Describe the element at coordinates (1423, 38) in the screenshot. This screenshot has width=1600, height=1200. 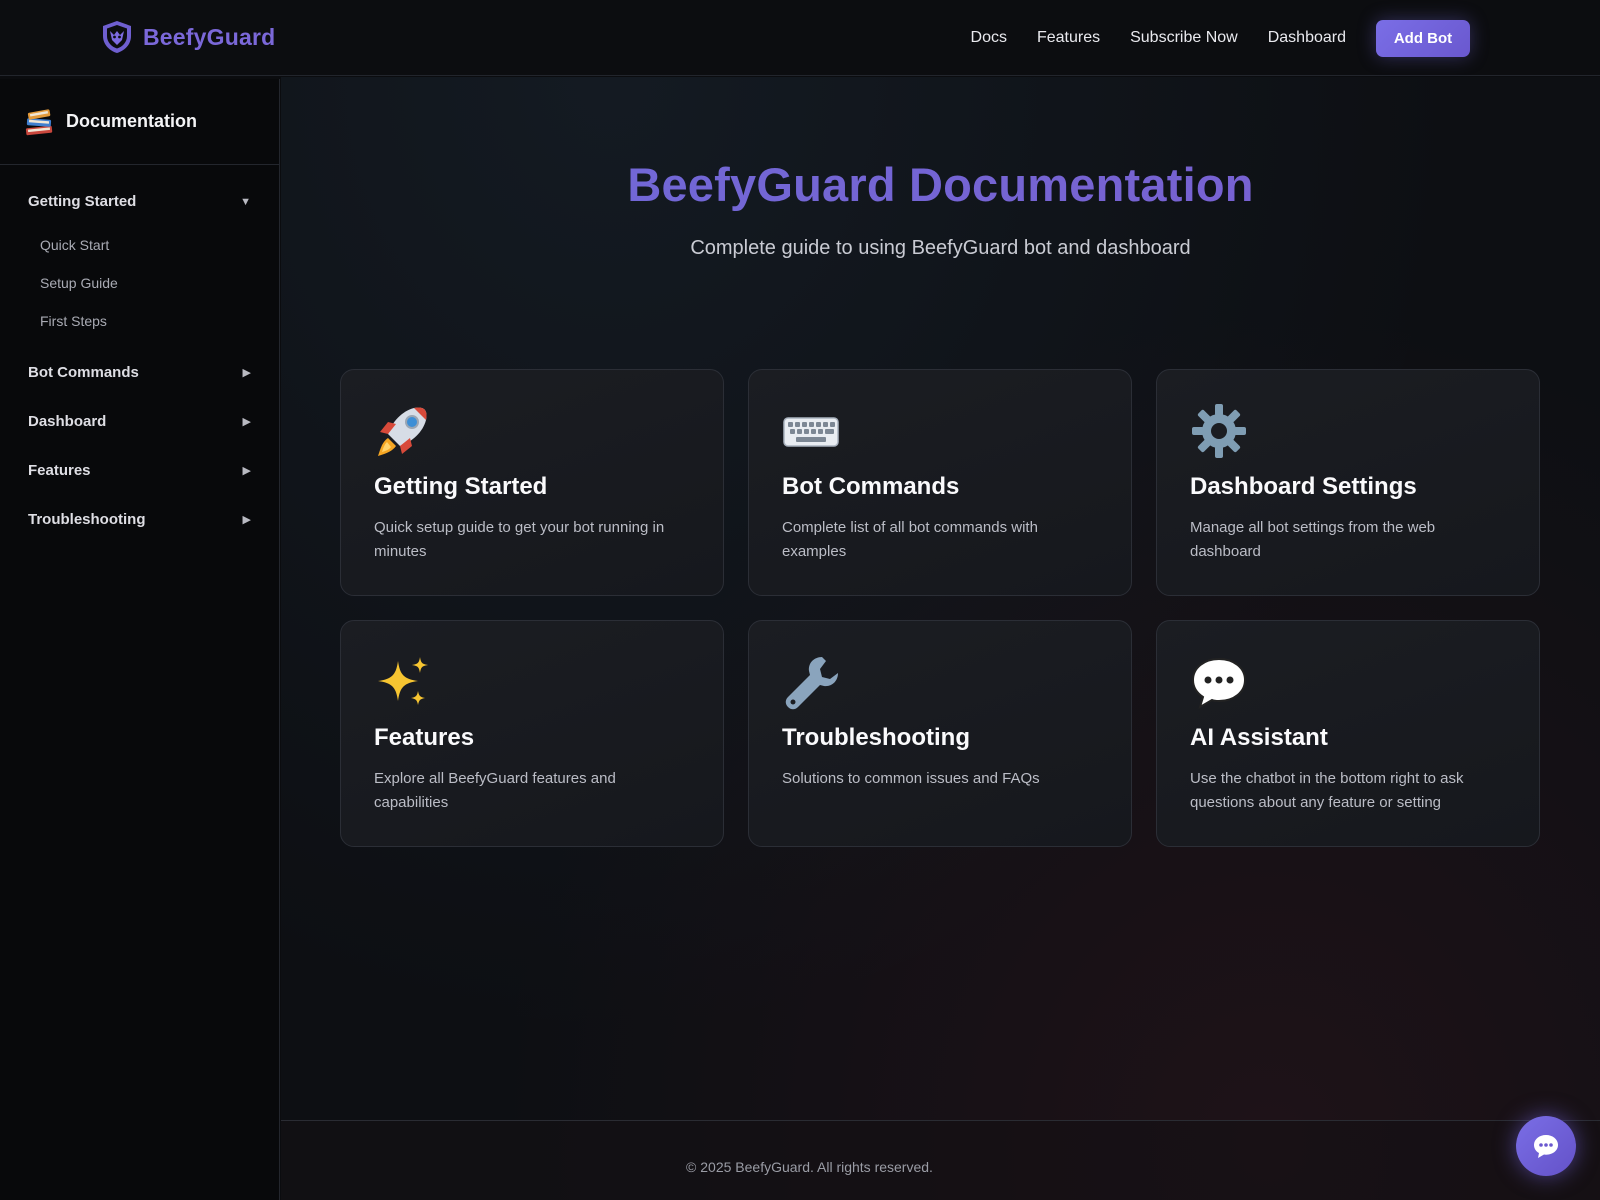
I see `add-bot-button: Add Bot` at that location.